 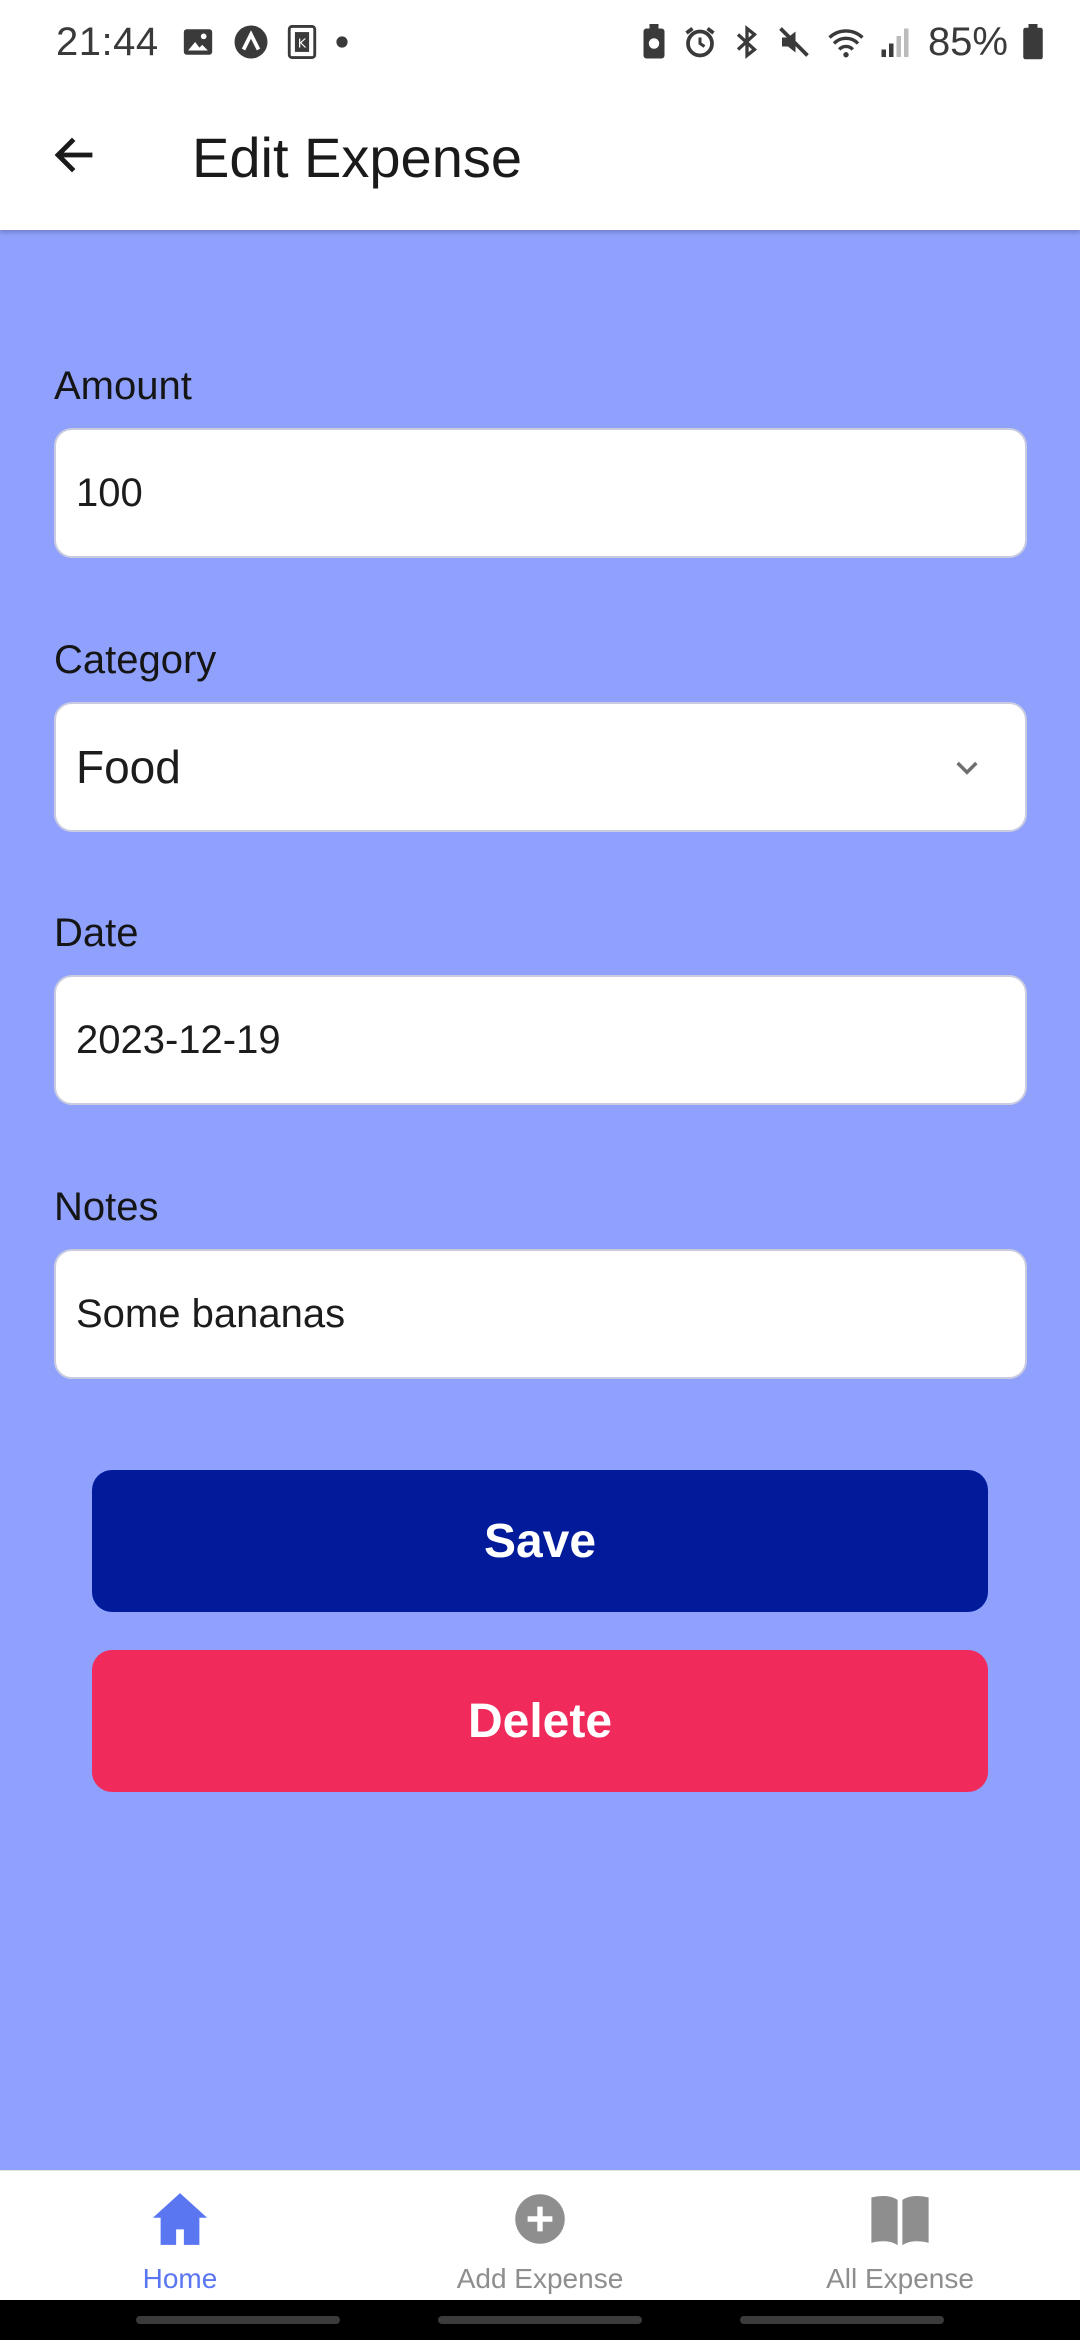 I want to click on date-field-group: Date, so click(x=540, y=1005).